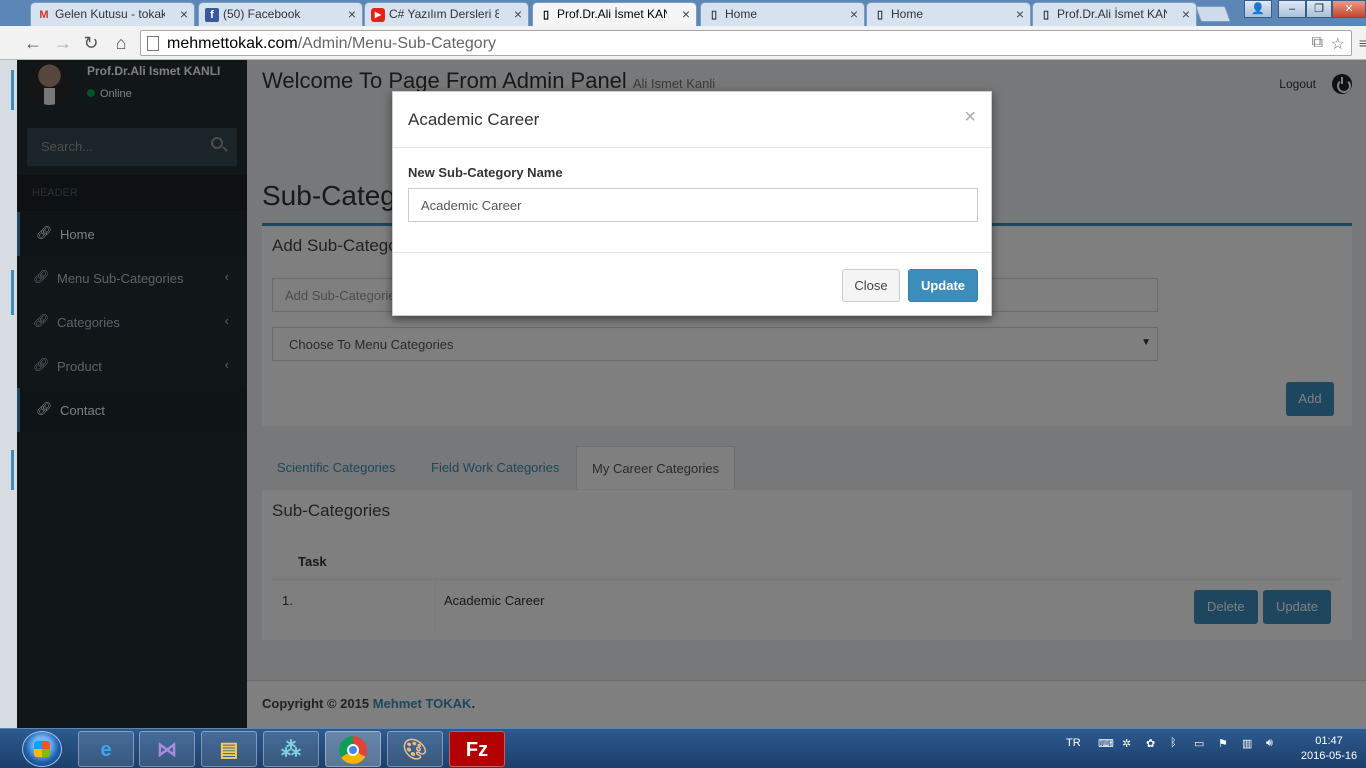 The image size is (1366, 768). Describe the element at coordinates (1199, 743) in the screenshot. I see `tray-app-icon: ▭` at that location.